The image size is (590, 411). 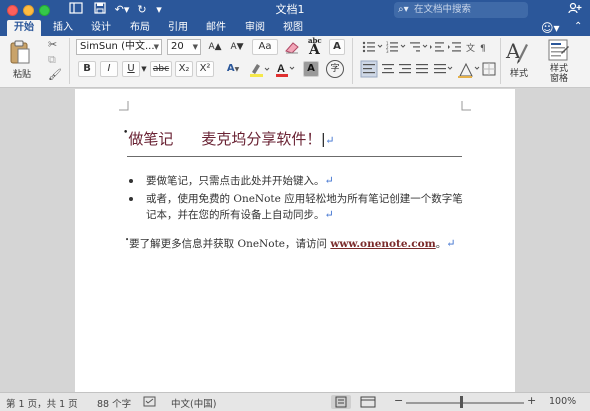 I want to click on superscript-button: X², so click(x=205, y=69).